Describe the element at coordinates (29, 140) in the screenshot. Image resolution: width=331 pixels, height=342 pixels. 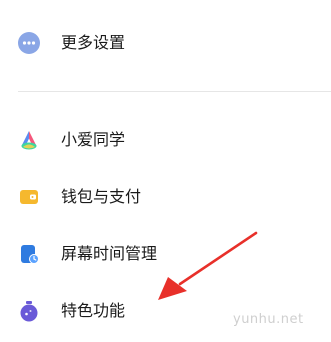
I see `xiaoai-assistant-icon` at that location.